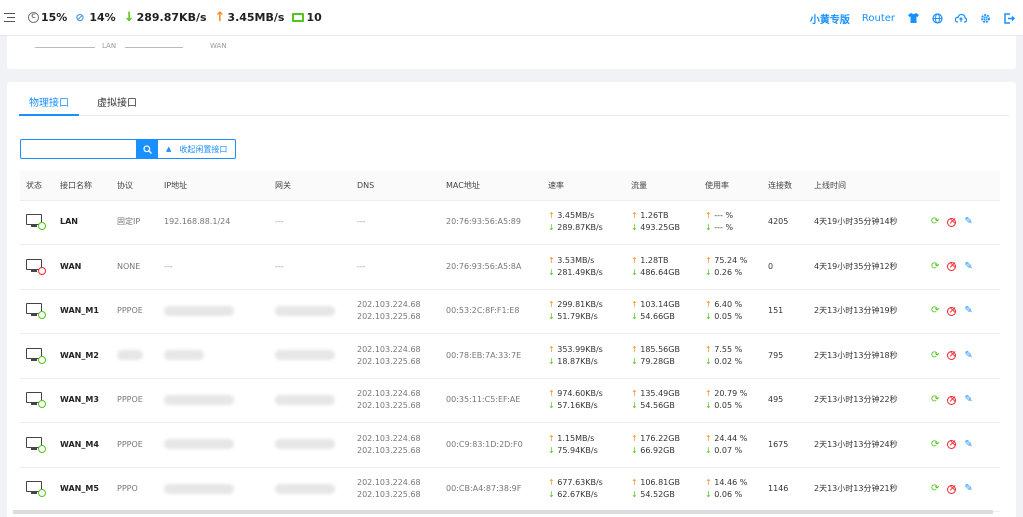  Describe the element at coordinates (82, 222) in the screenshot. I see `interface-name: LAN` at that location.